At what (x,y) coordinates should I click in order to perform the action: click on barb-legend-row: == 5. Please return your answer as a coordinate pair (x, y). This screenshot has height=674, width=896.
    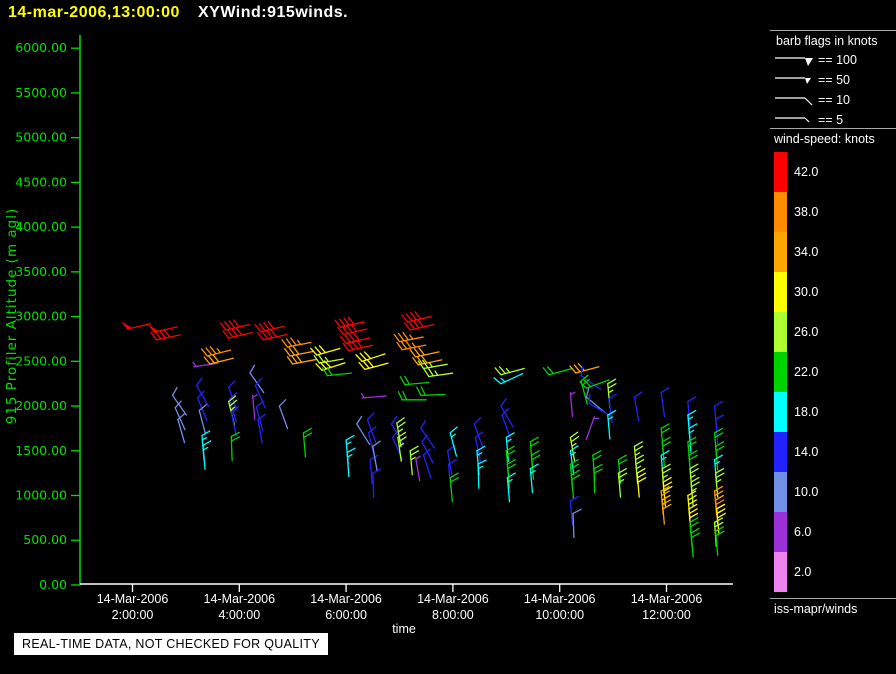
    Looking at the image, I should click on (815, 120).